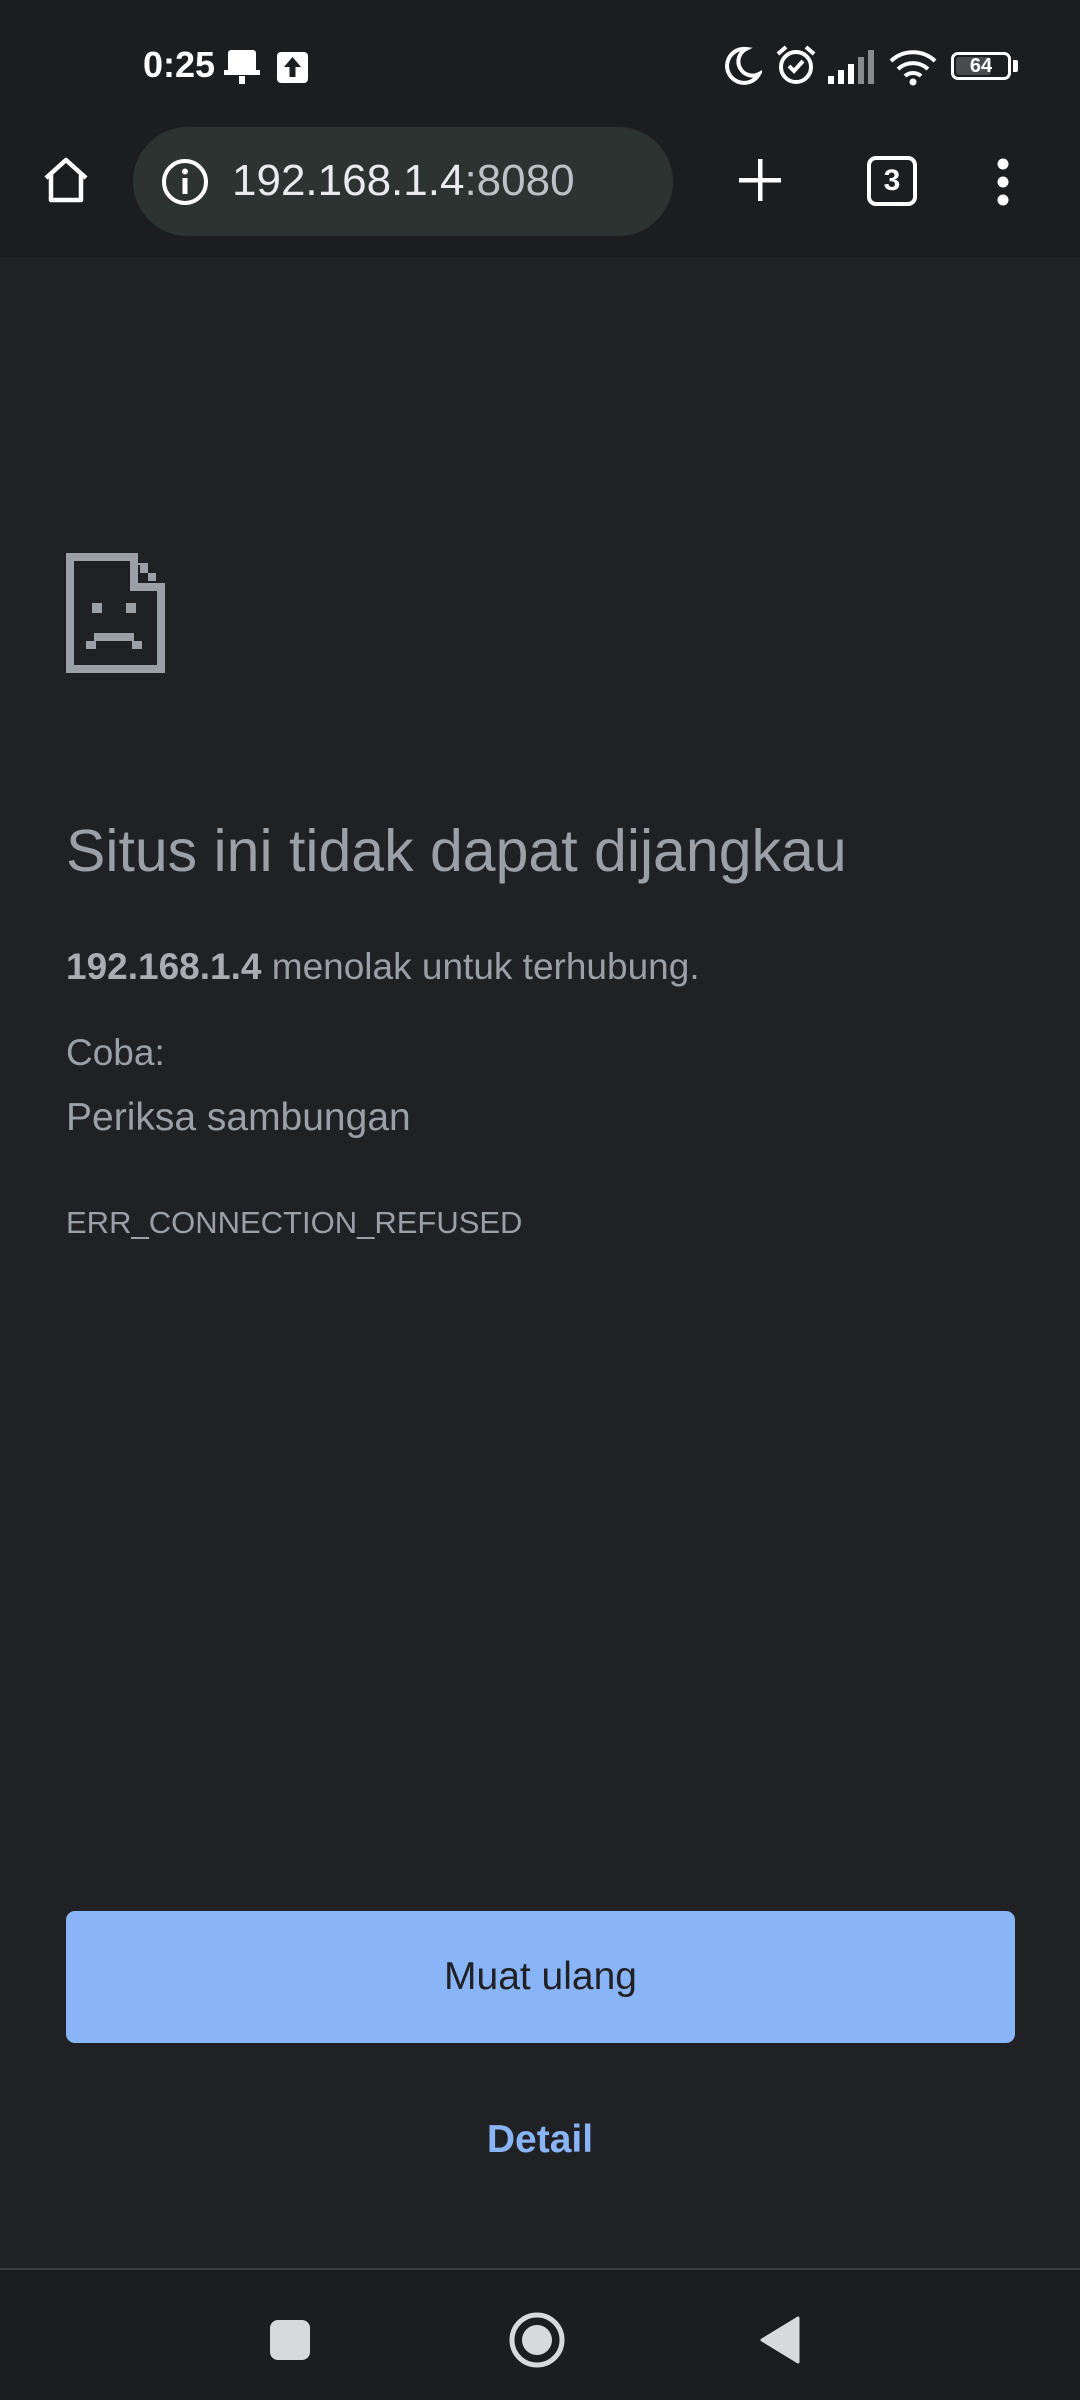  I want to click on overflow-menu-icon, so click(1003, 182).